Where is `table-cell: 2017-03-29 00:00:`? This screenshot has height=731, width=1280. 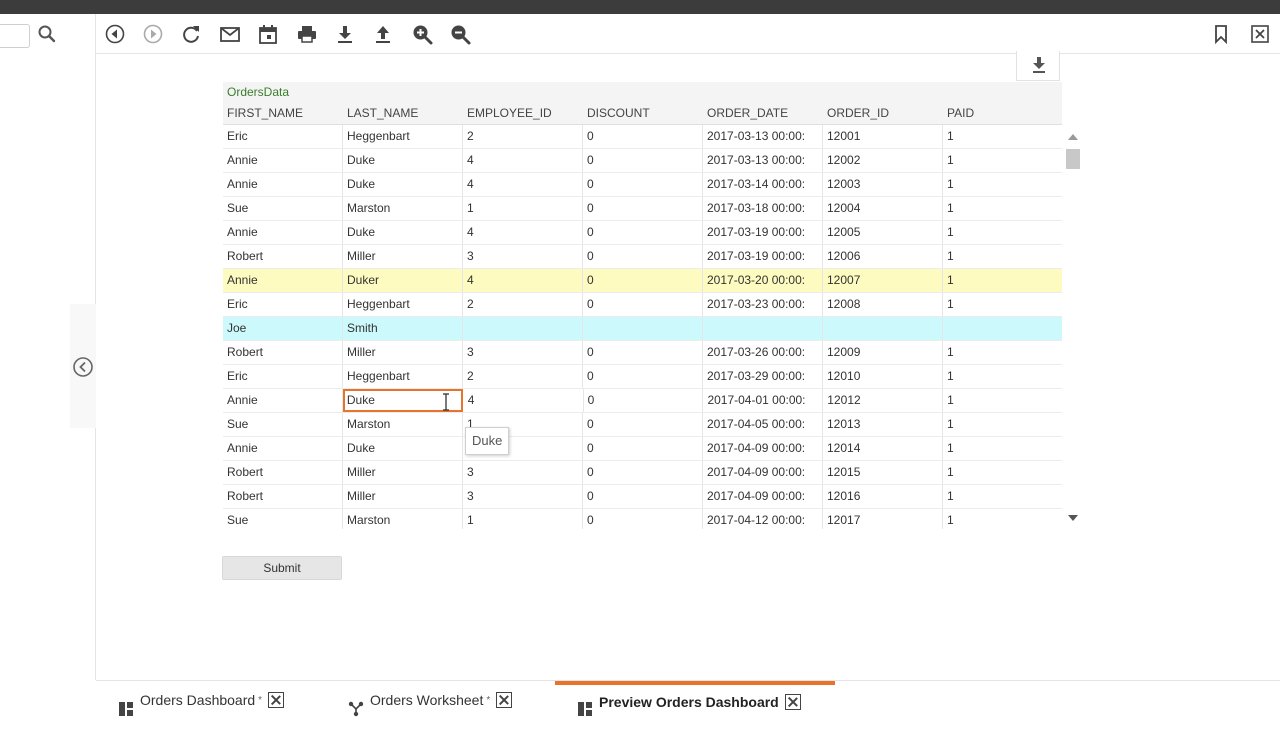
table-cell: 2017-03-29 00:00: is located at coordinates (763, 376).